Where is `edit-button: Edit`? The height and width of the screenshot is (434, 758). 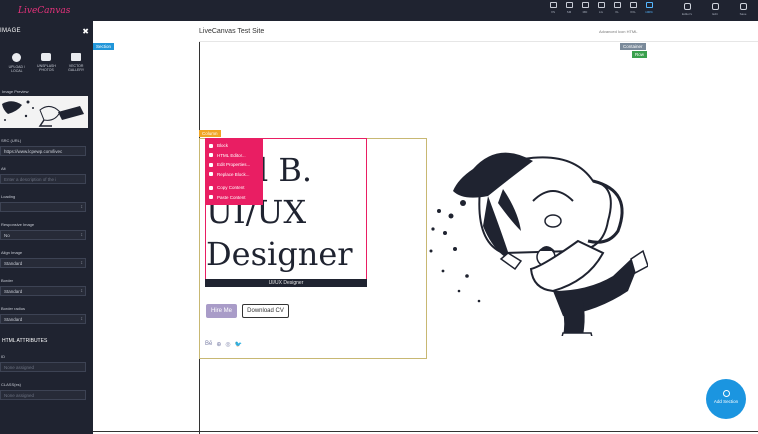
edit-button: Edit is located at coordinates (715, 9).